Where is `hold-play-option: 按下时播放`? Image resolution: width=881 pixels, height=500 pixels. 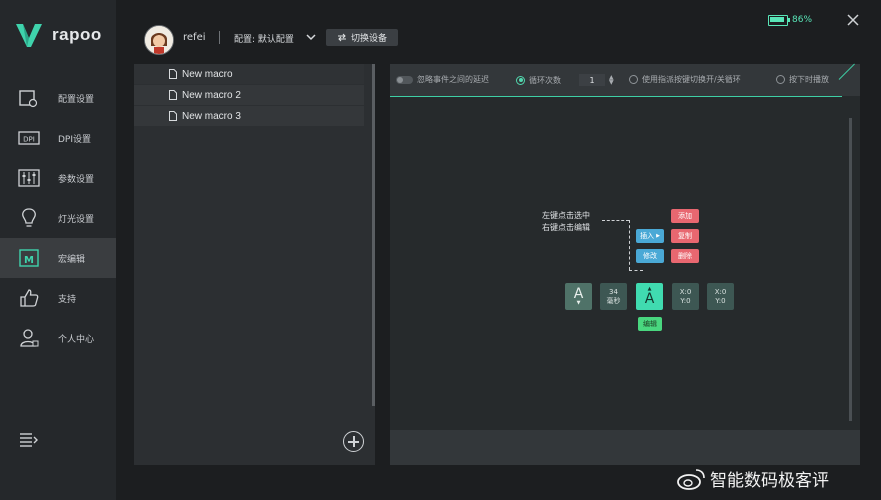
hold-play-option: 按下时播放 is located at coordinates (802, 79).